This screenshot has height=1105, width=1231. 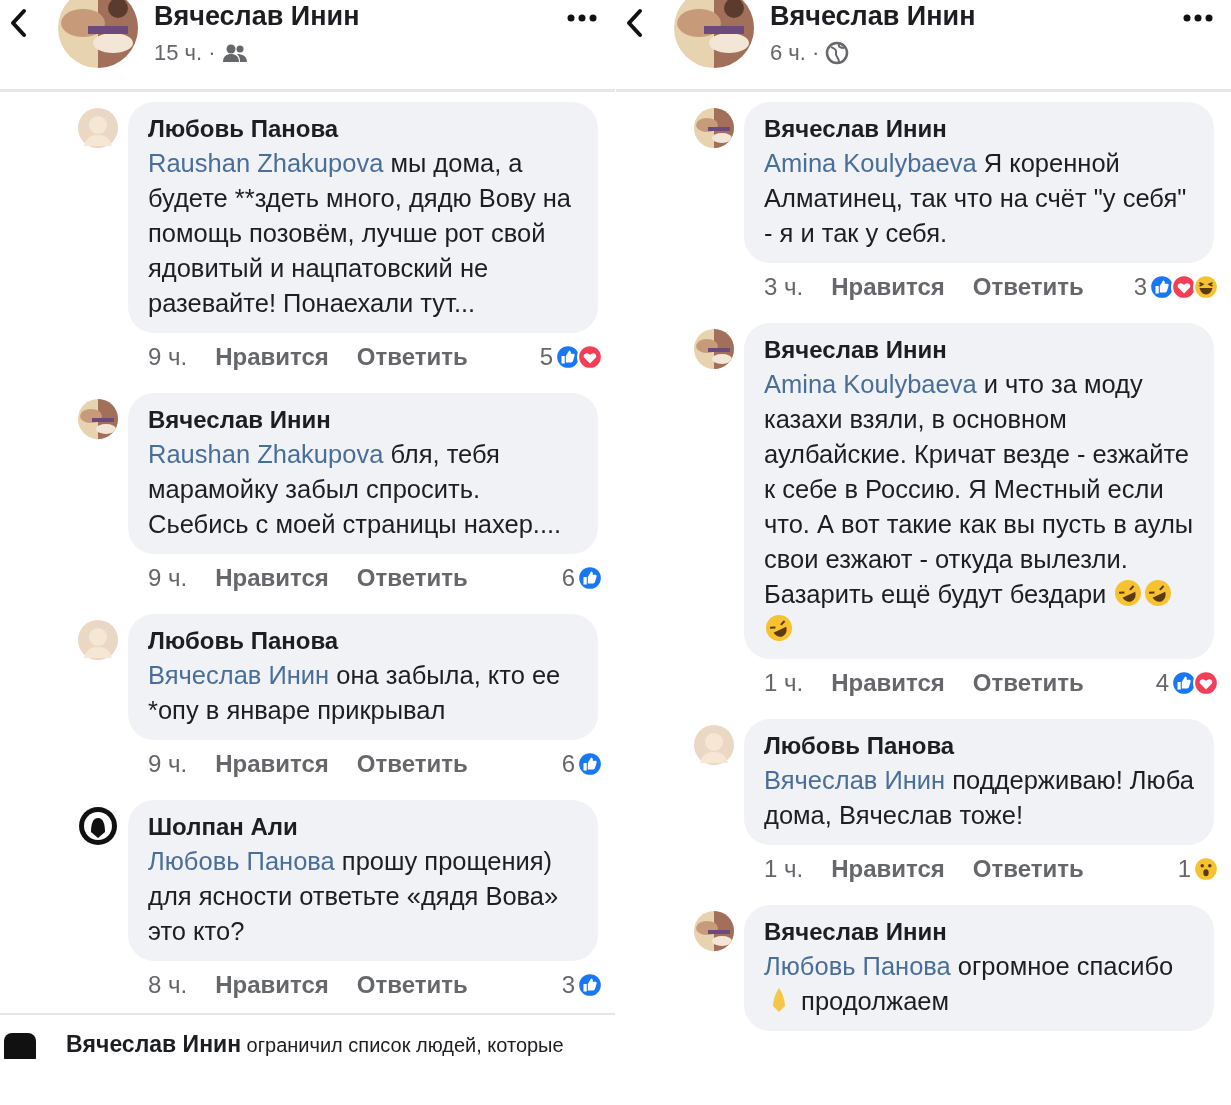 What do you see at coordinates (168, 985) in the screenshot?
I see `comment-time: 8 ч.` at bounding box center [168, 985].